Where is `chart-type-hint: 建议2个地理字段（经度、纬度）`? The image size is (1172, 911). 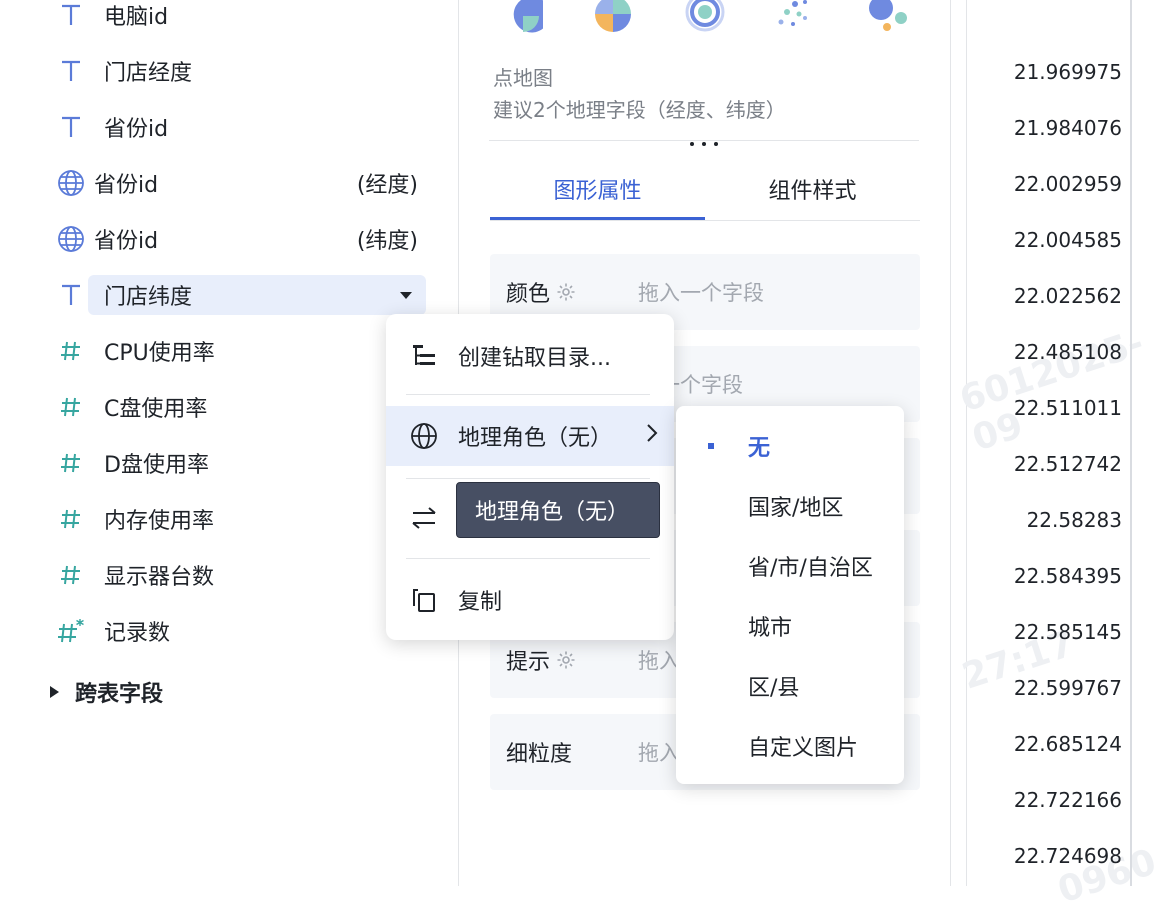 chart-type-hint: 建议2个地理字段（经度、纬度） is located at coordinates (639, 110).